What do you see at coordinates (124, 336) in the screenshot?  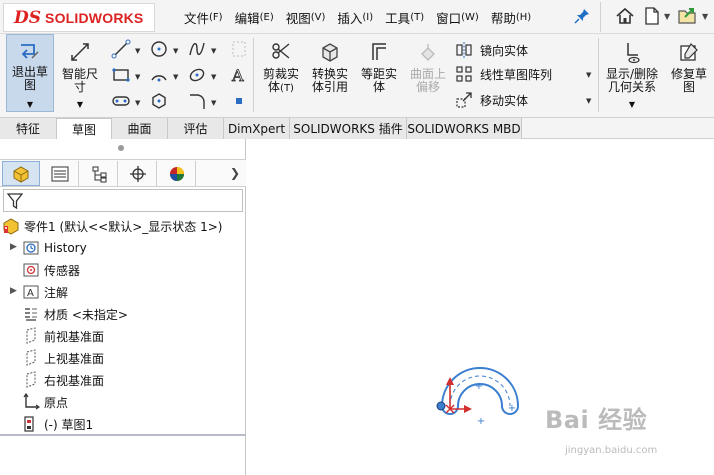 I see `tree-item-front-plane: 前视基准面` at bounding box center [124, 336].